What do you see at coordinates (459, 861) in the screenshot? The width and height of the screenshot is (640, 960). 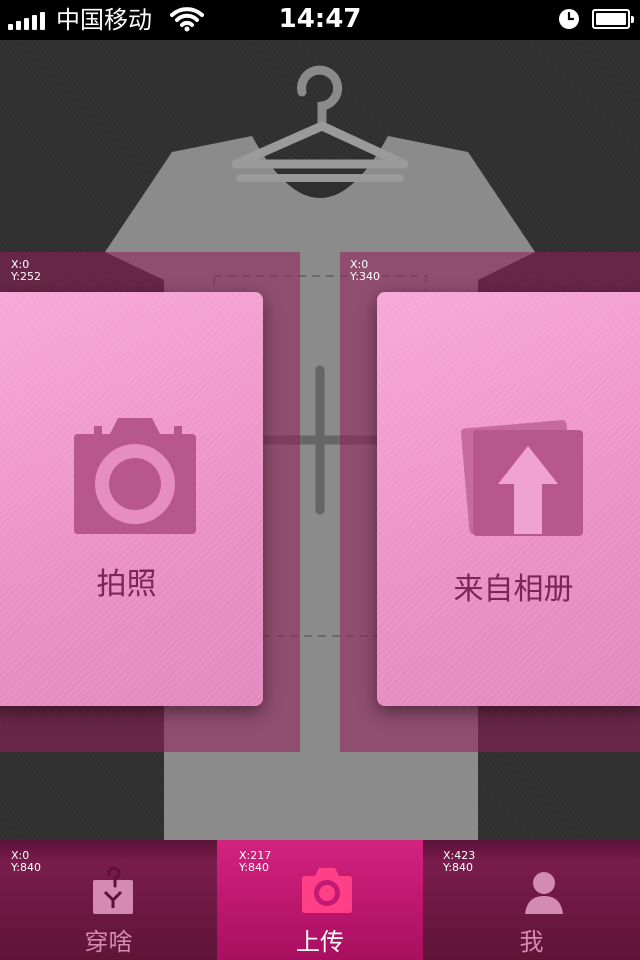 I see `coord-label-tab-3: X:423 Y:840` at bounding box center [459, 861].